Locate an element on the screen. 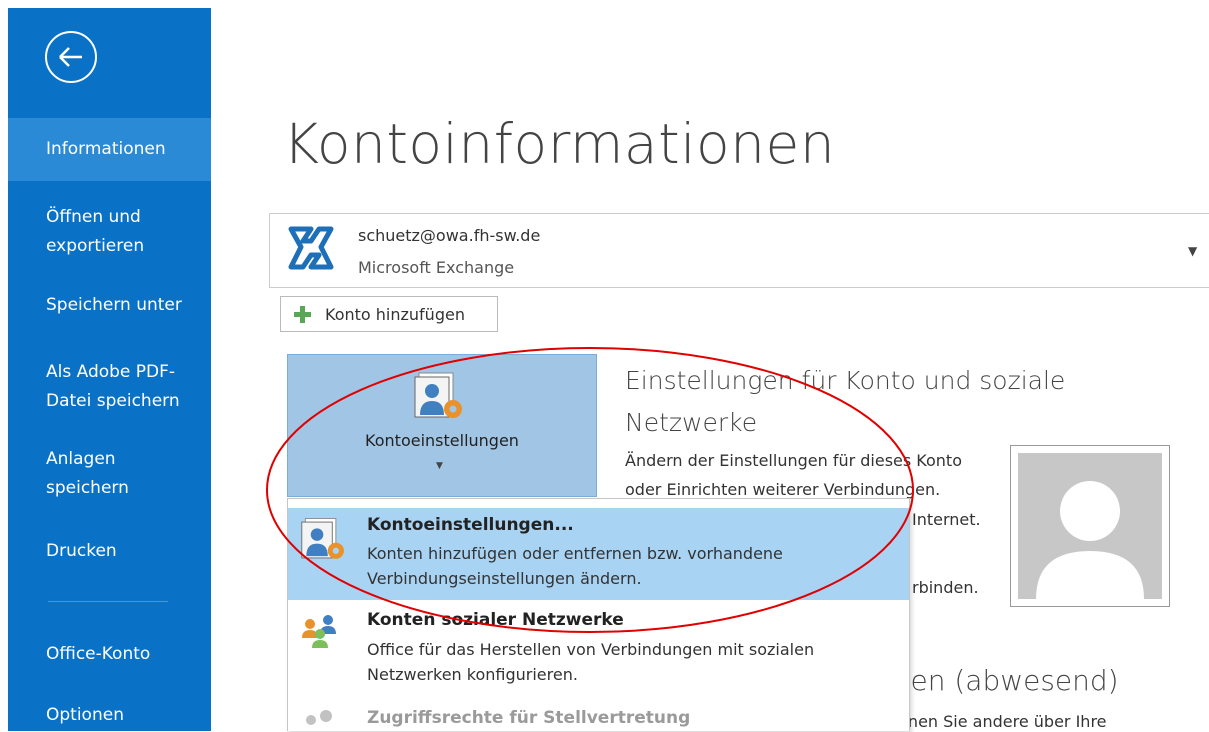 The width and height of the screenshot is (1209, 732). menu-item-title: Konten sozialer Netzwerke is located at coordinates (495, 620).